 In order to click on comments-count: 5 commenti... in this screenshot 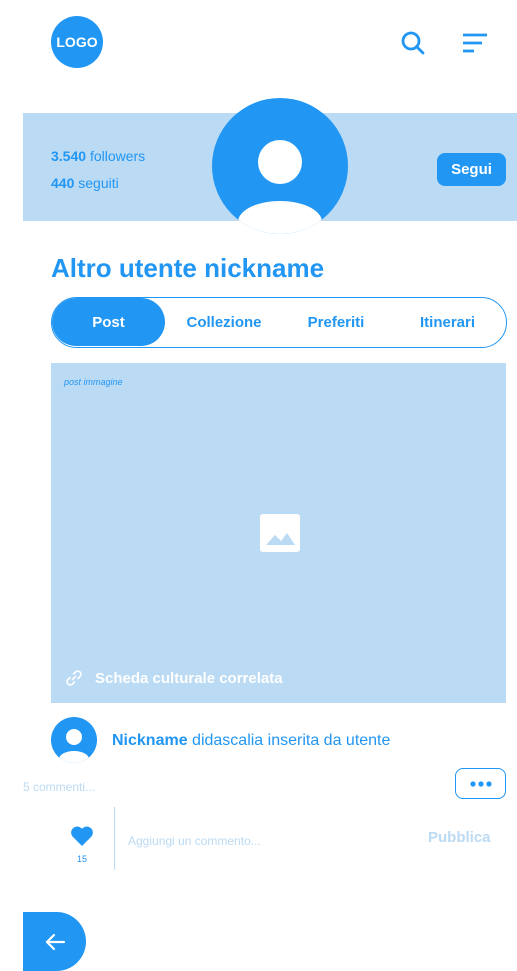, I will do `click(59, 787)`.